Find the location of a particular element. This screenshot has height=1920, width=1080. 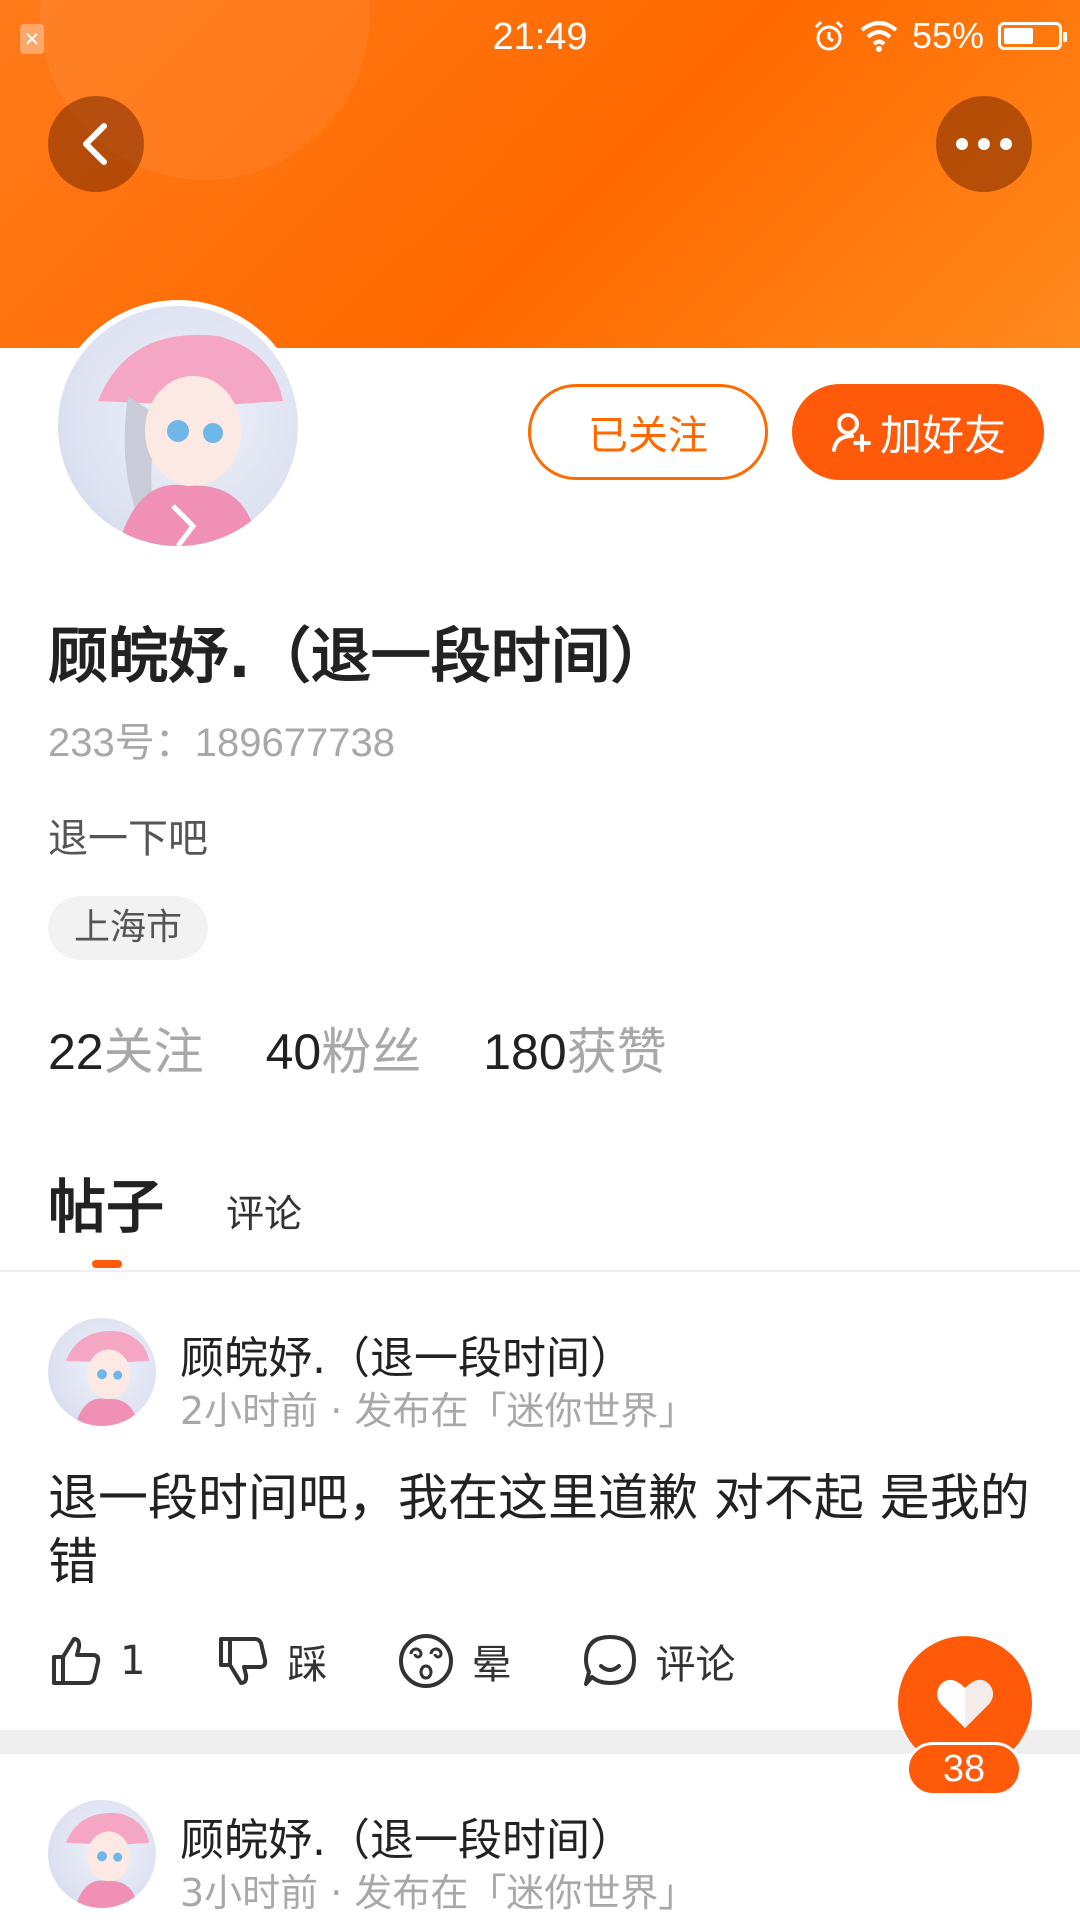

post-card: 顾皖妤.（退一段时间） 3小时前 · 发布在「迷你世界」 is located at coordinates (540, 1860).